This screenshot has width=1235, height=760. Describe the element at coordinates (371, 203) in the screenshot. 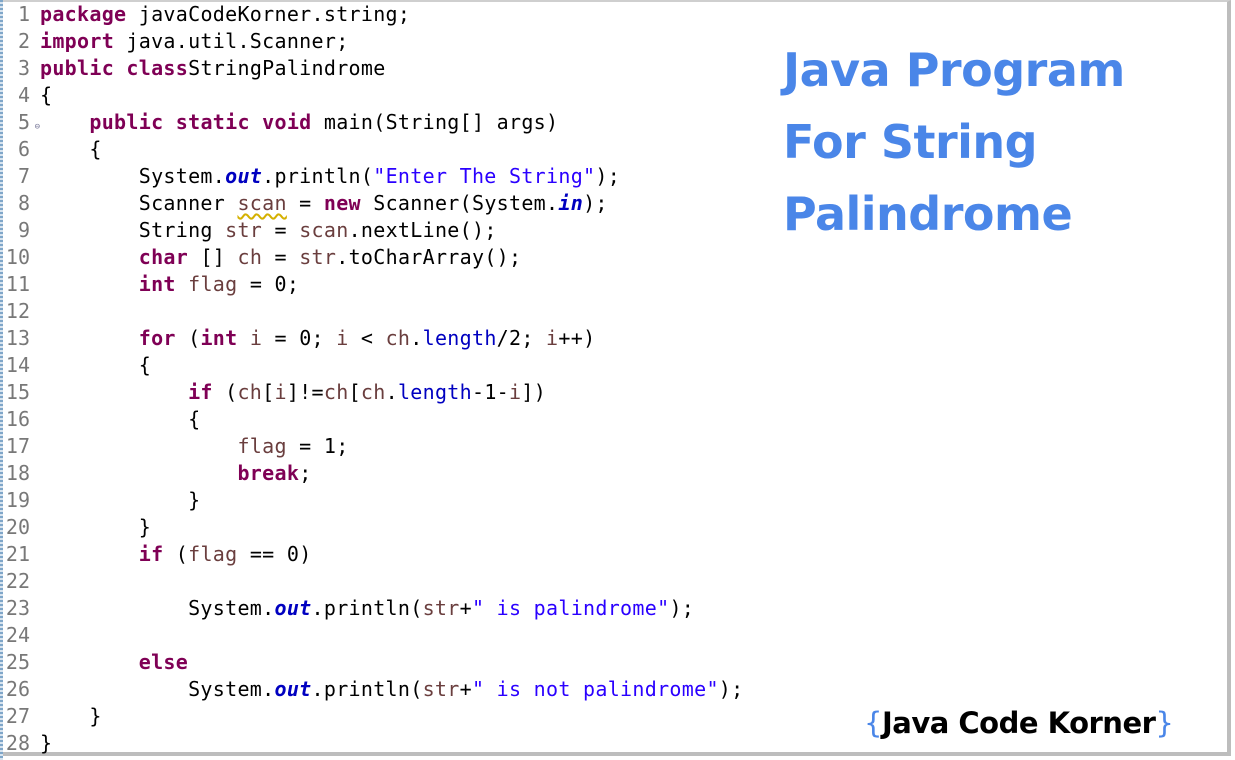

I see `code-line: 8 Scanner scan = new Scanner(System.in);` at that location.